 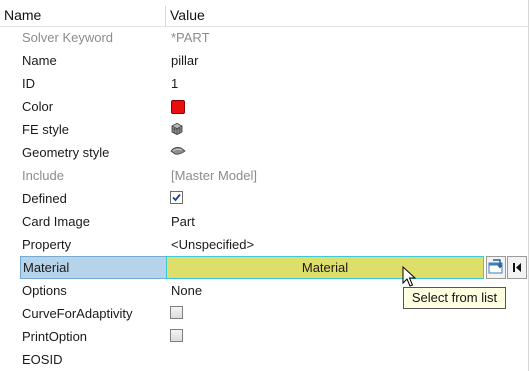 What do you see at coordinates (38, 106) in the screenshot?
I see `row-label: Color` at bounding box center [38, 106].